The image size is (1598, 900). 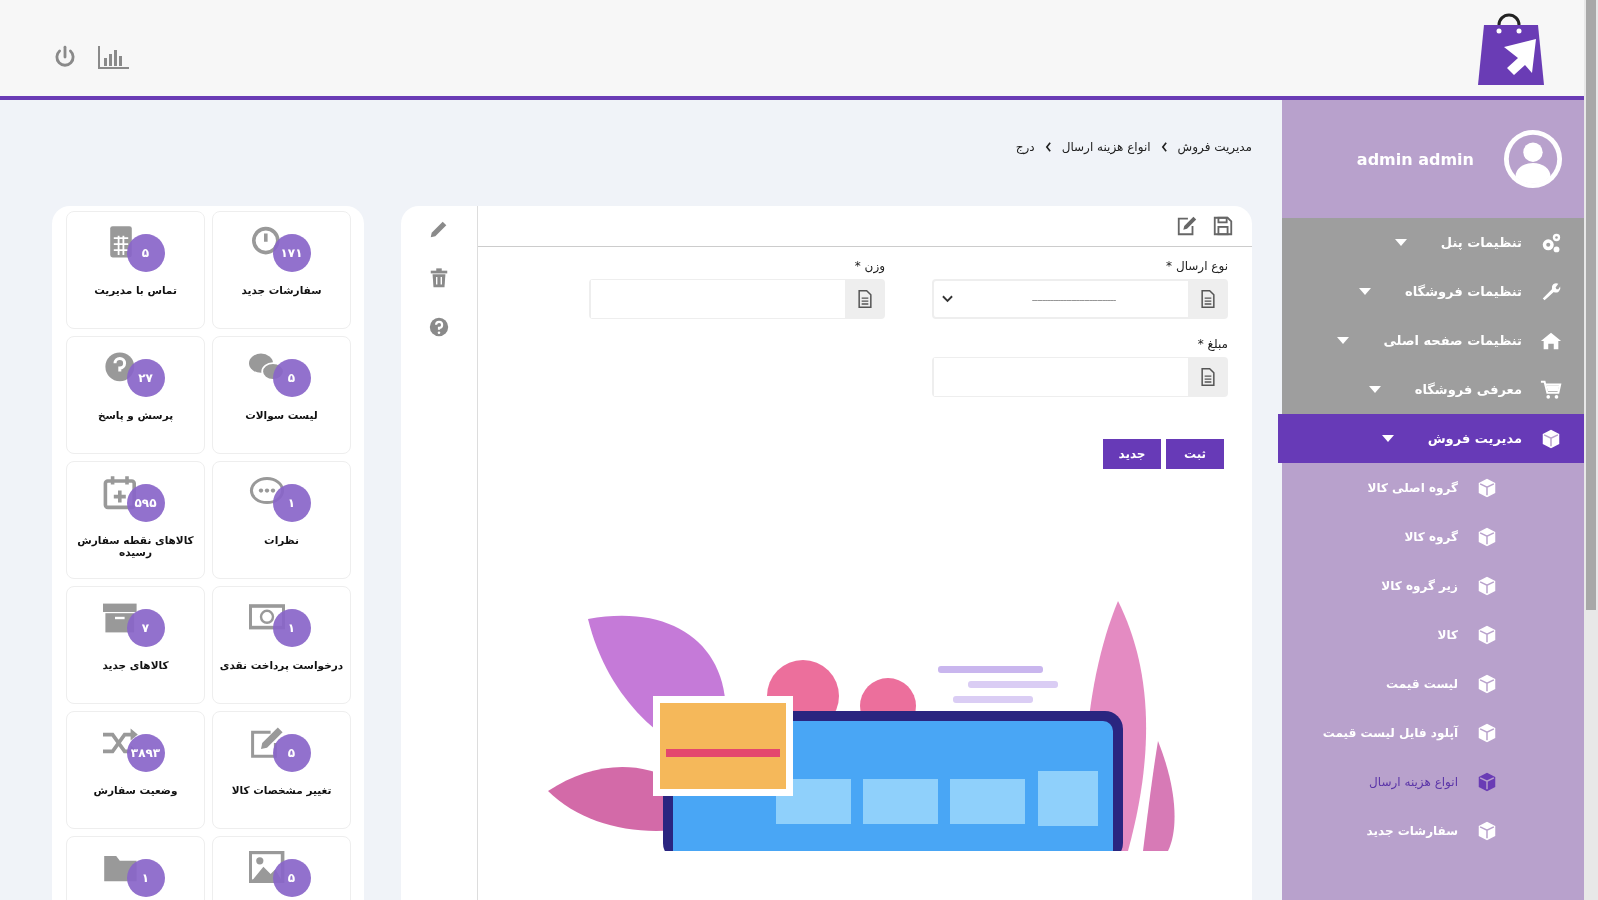 I want to click on field-label: وزن *, so click(x=869, y=266).